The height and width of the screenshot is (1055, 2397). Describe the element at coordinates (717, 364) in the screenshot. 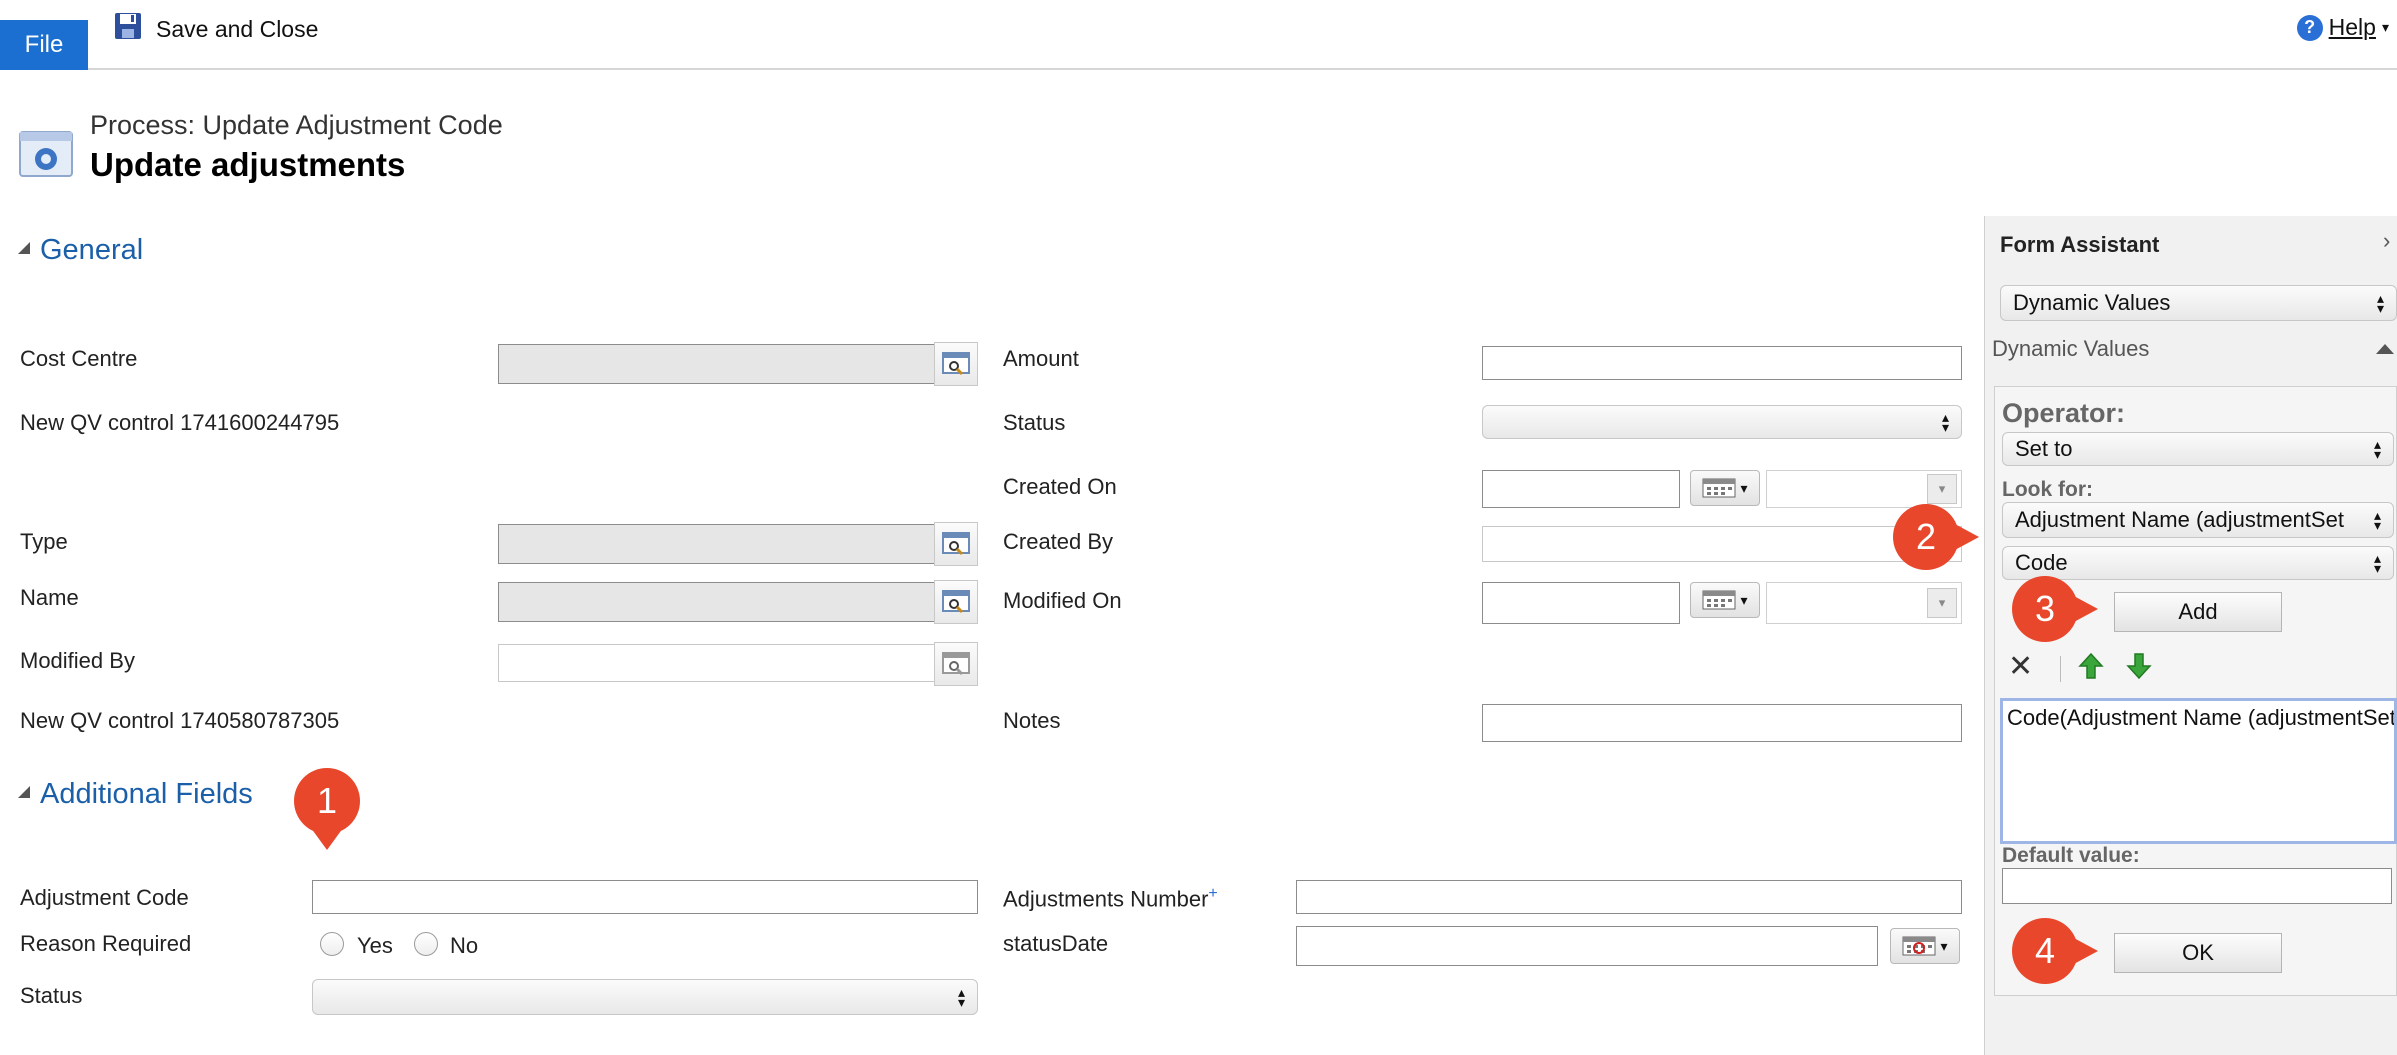

I see `cost-centre-field` at that location.